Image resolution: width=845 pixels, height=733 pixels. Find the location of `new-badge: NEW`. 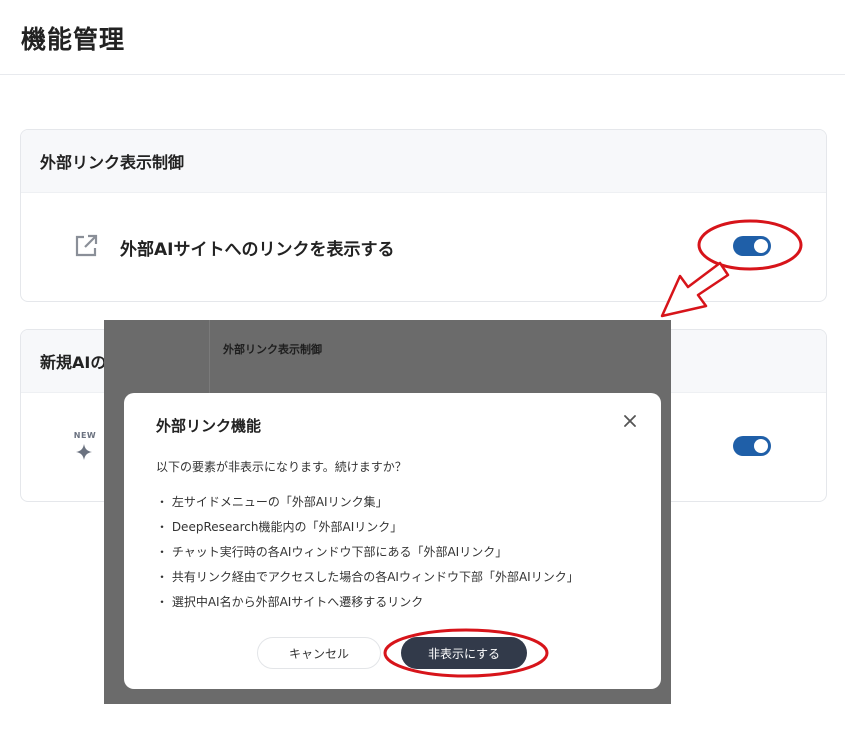

new-badge: NEW is located at coordinates (85, 435).